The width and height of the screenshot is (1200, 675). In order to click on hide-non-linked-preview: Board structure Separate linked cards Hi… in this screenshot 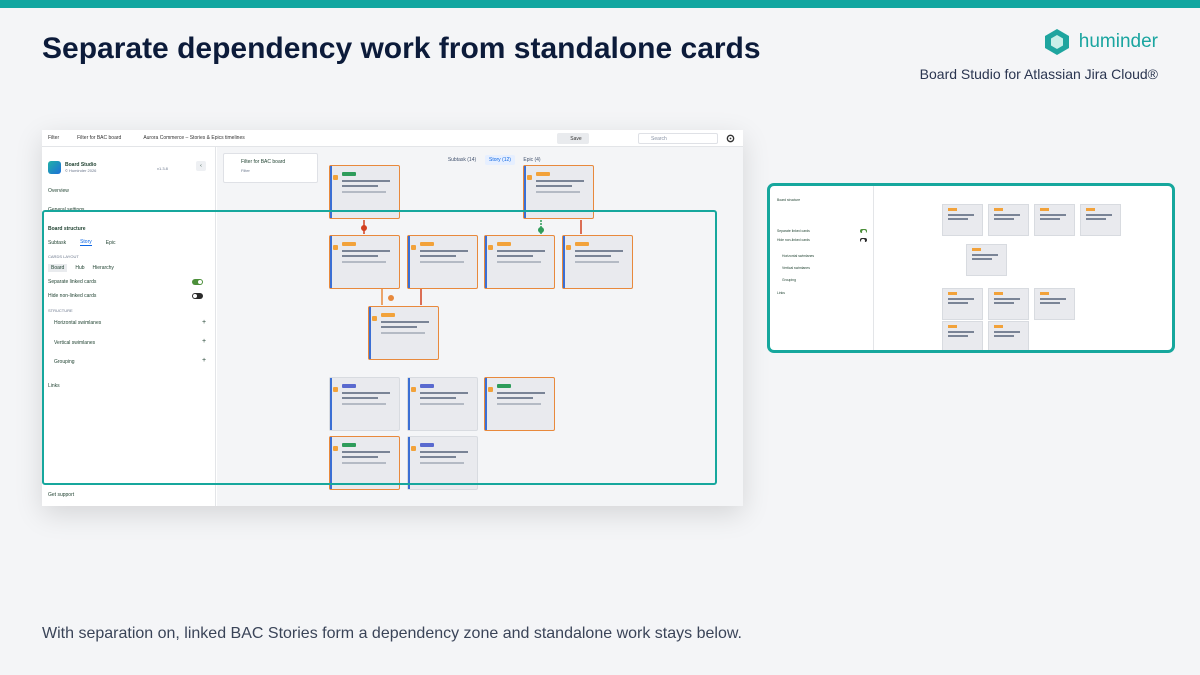, I will do `click(971, 268)`.